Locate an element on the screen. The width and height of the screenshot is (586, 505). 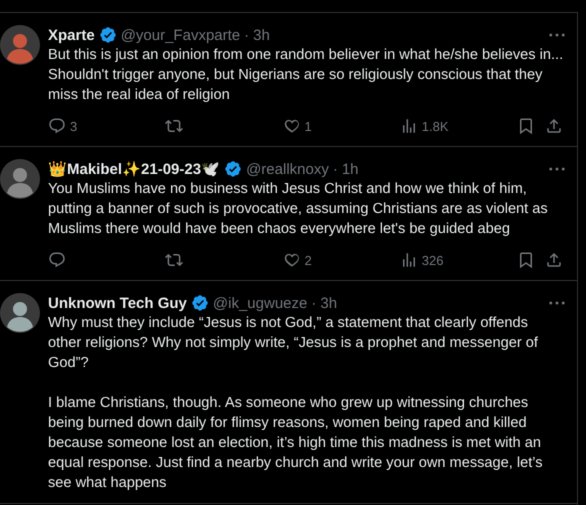
post-time: 1h is located at coordinates (350, 169).